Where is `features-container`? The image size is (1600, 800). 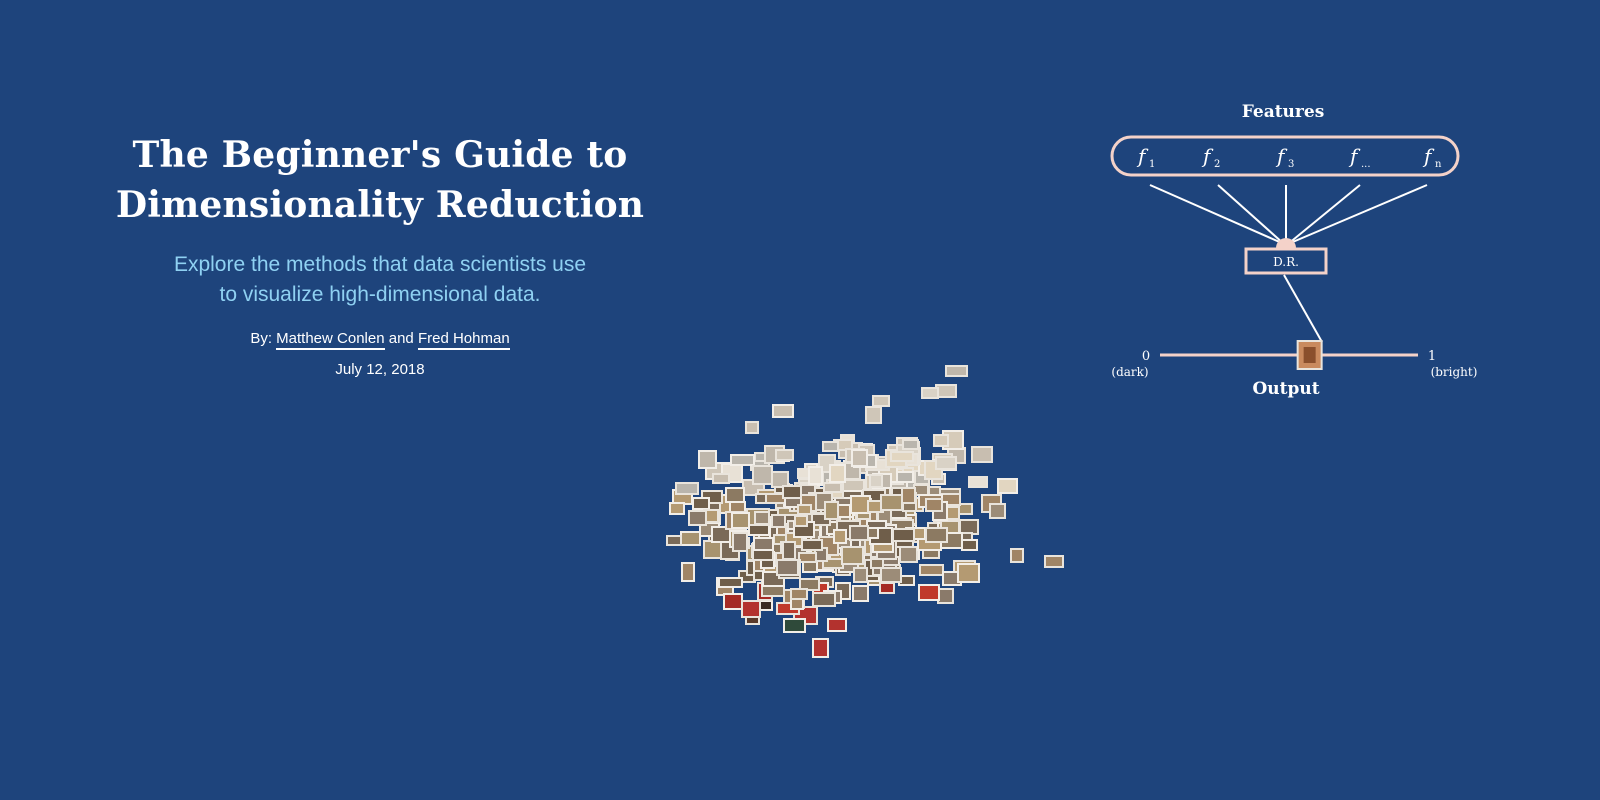
features-container is located at coordinates (1285, 156).